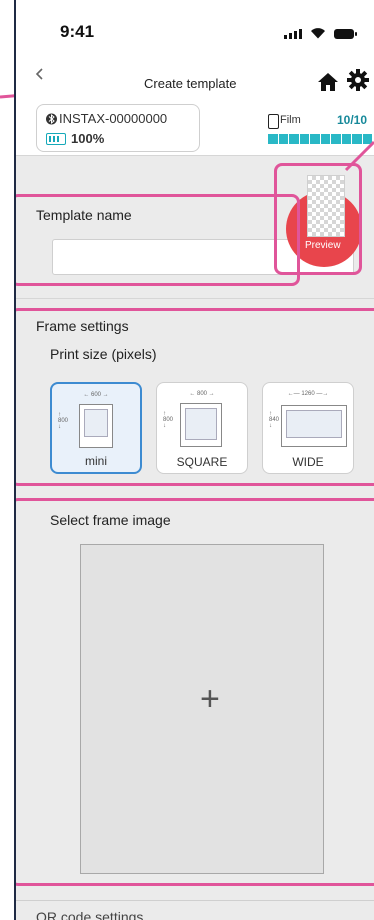  What do you see at coordinates (273, 121) in the screenshot?
I see `film-phone-icon` at bounding box center [273, 121].